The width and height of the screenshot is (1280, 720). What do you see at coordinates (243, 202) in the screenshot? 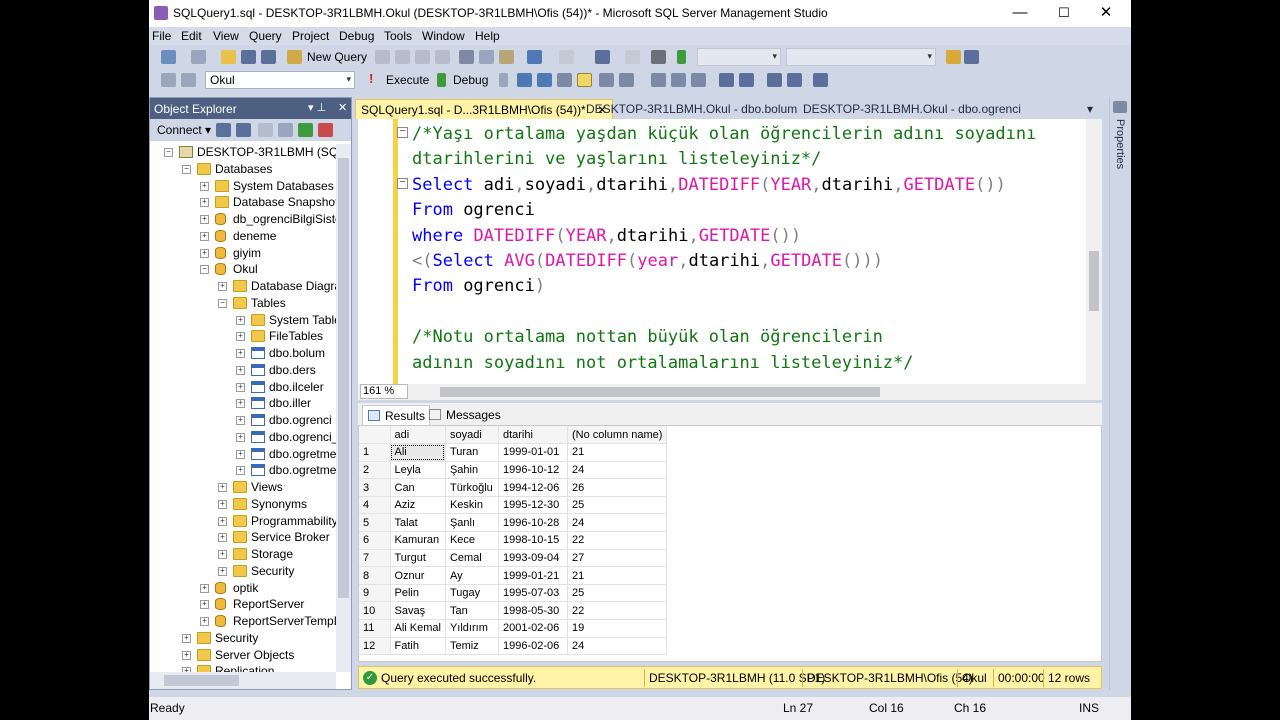
I see `tree-node: + Database Snapshots` at bounding box center [243, 202].